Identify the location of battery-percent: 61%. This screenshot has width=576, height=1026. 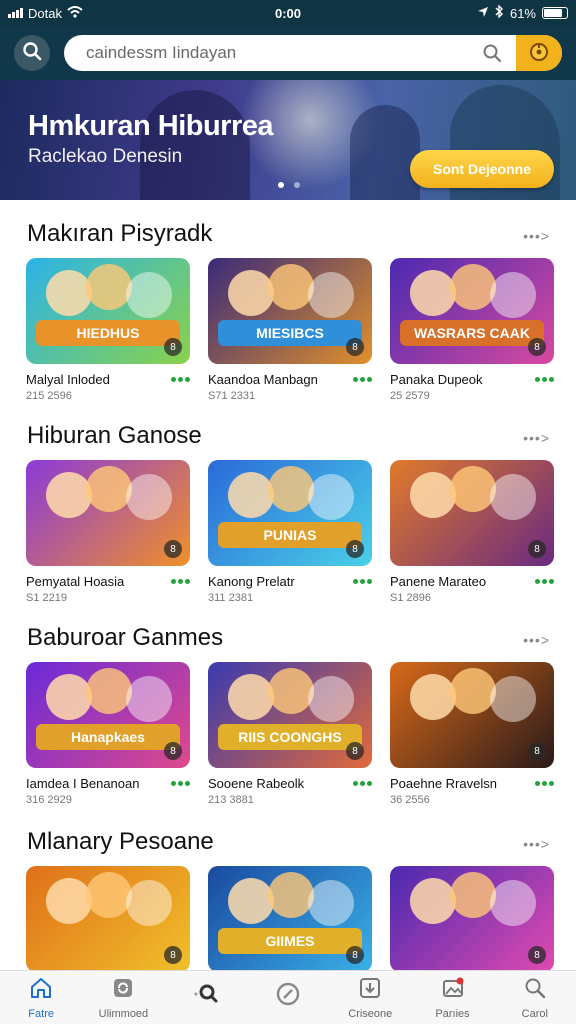
(522, 13).